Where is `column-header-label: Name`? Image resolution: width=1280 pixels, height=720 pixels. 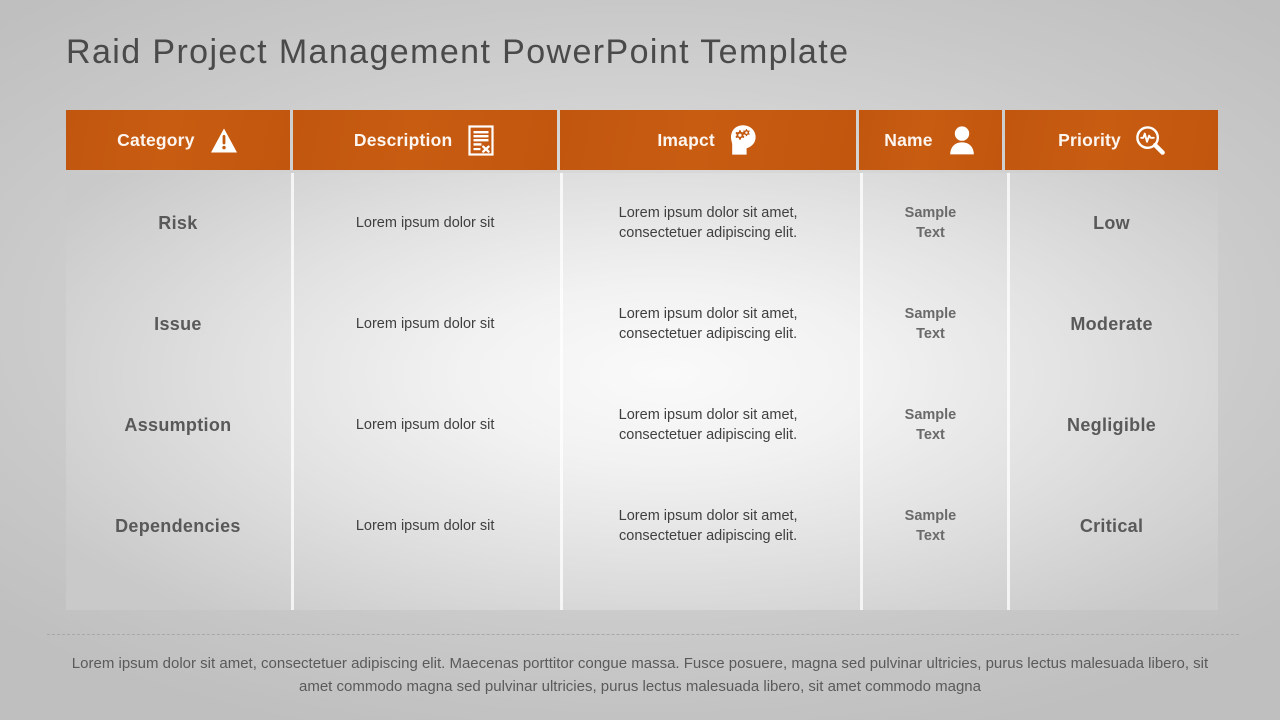
column-header-label: Name is located at coordinates (908, 139).